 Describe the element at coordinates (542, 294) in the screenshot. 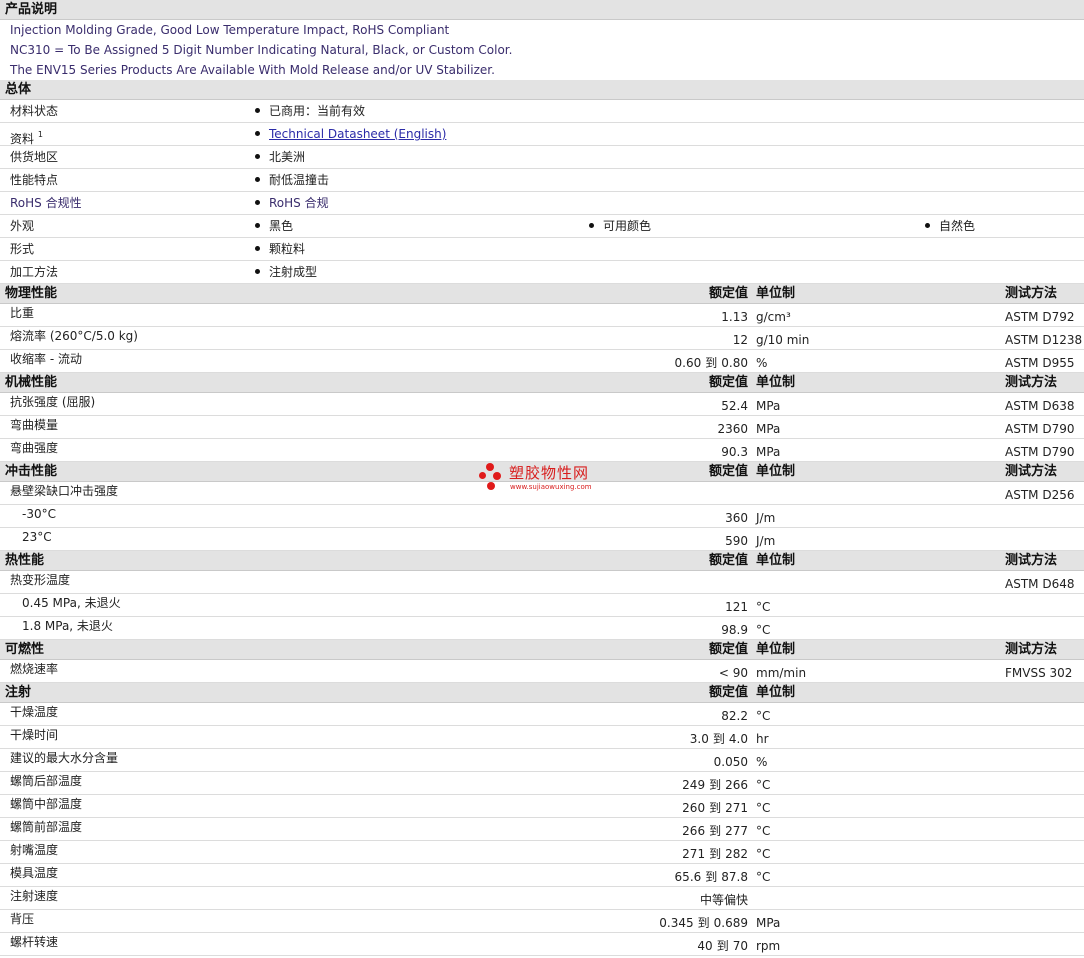

I see `section-physical-header: 物理性能 额定值 单位制 测试方法` at that location.